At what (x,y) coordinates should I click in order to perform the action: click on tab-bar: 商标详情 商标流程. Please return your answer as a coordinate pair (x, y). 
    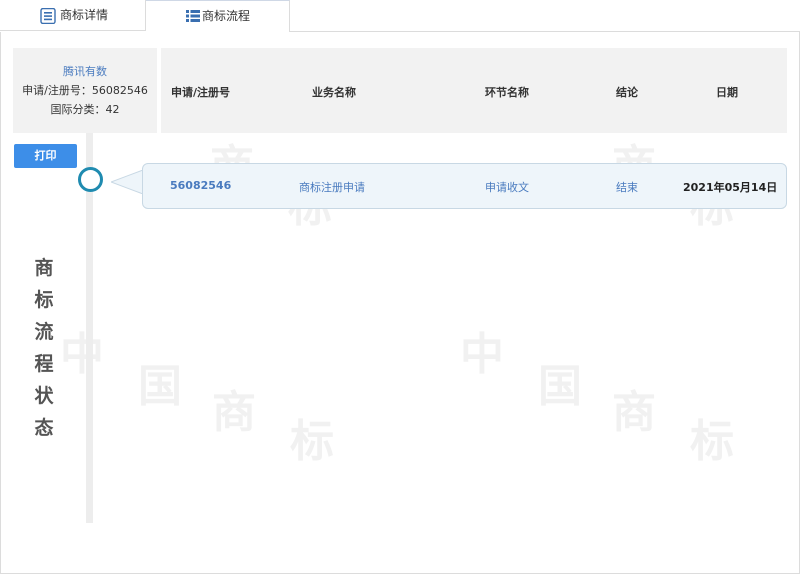
    Looking at the image, I should click on (400, 16).